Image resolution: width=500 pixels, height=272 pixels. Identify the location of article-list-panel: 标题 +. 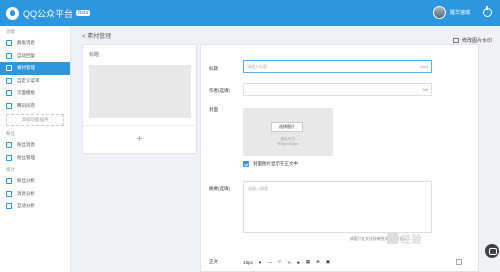
(139, 99).